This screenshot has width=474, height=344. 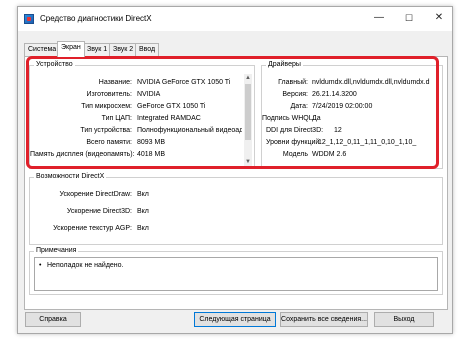 I want to click on feature-row-directdraw: Ускорение DirectDraw: Вкл, so click(x=130, y=195).